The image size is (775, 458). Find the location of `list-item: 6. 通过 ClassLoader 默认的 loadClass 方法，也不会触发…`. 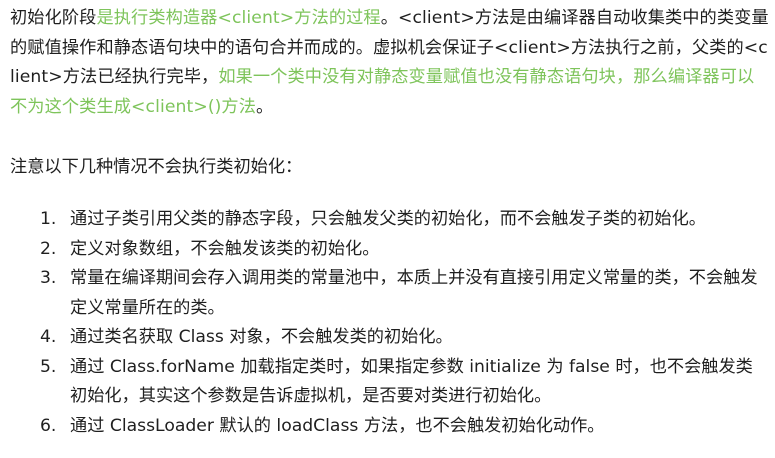

list-item: 6. 通过 ClassLoader 默认的 loadClass 方法，也不会触发… is located at coordinates (387, 427).